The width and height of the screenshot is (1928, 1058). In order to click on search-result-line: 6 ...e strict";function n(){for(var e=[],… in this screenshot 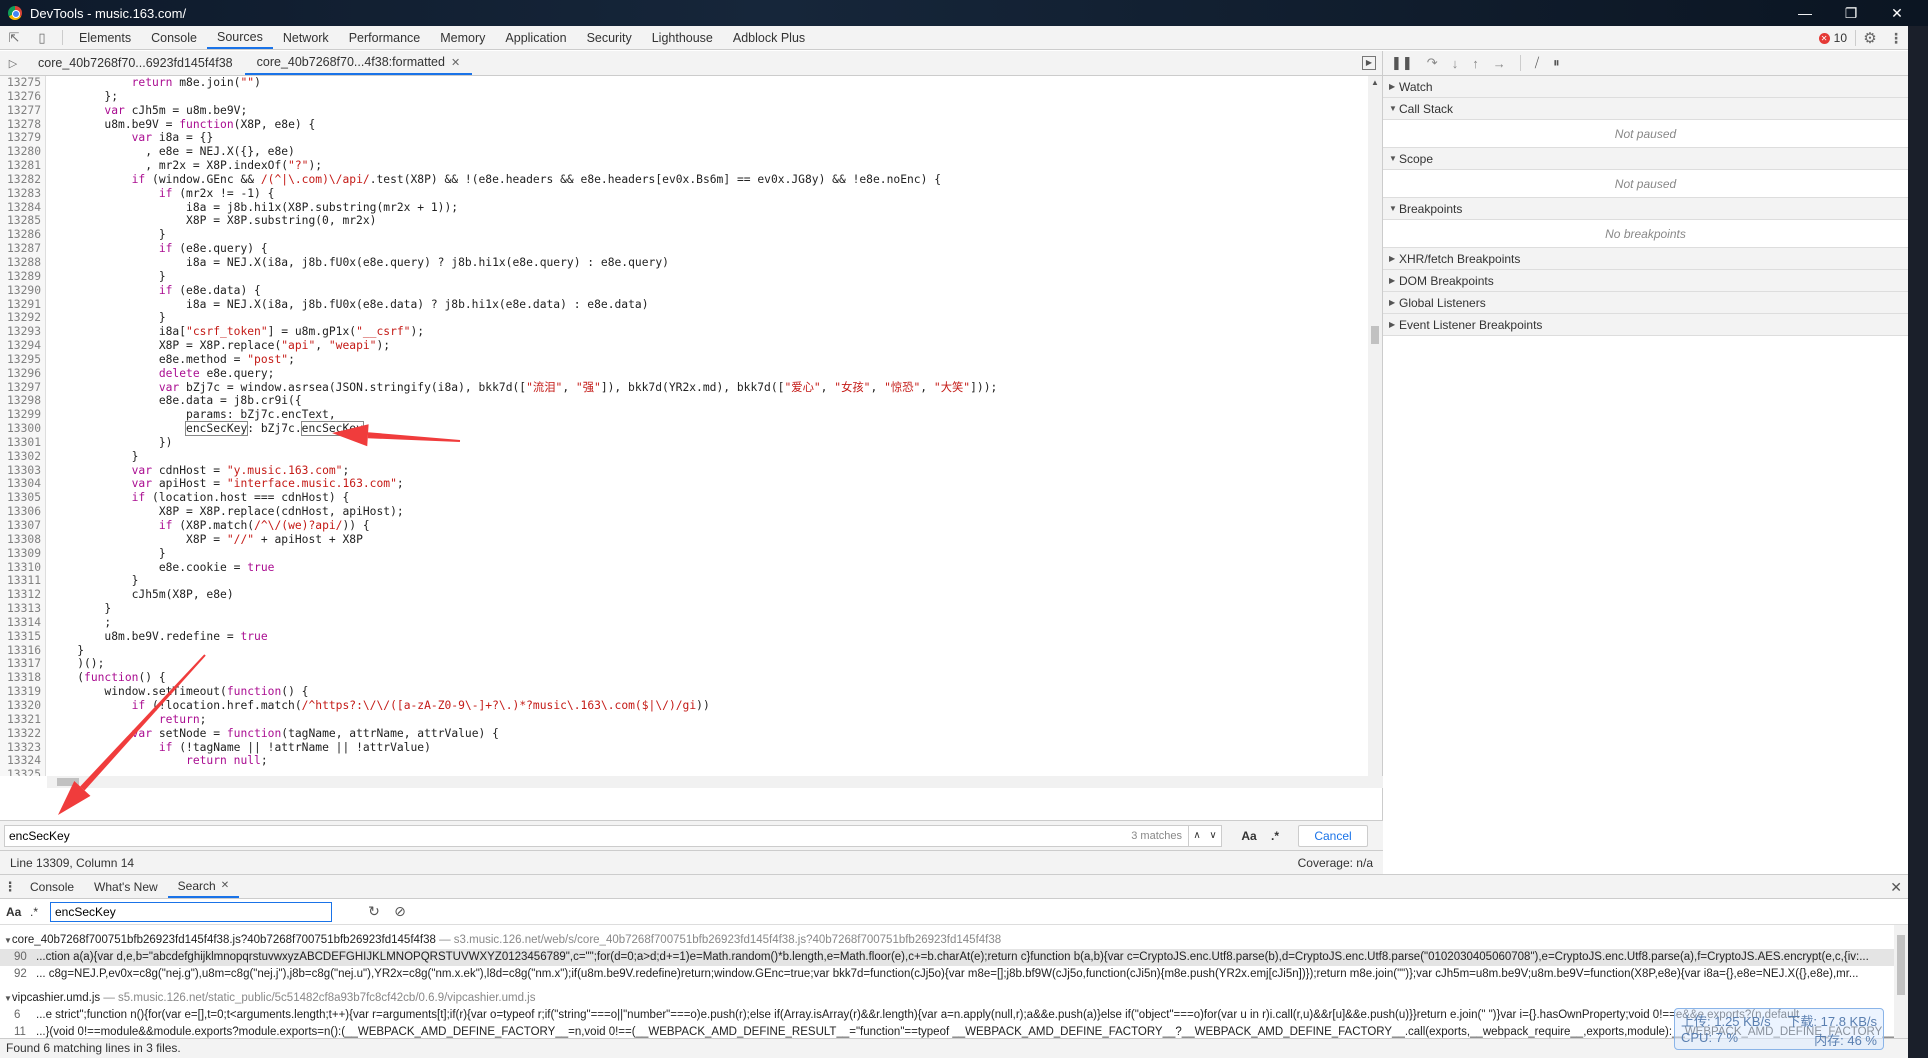, I will do `click(954, 1015)`.